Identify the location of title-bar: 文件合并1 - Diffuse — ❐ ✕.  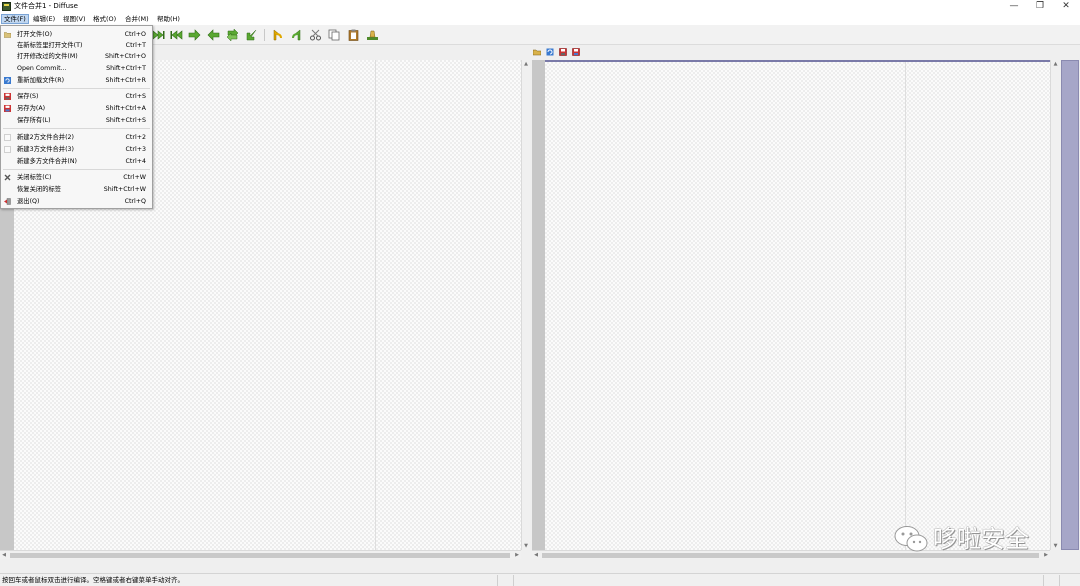
(540, 6).